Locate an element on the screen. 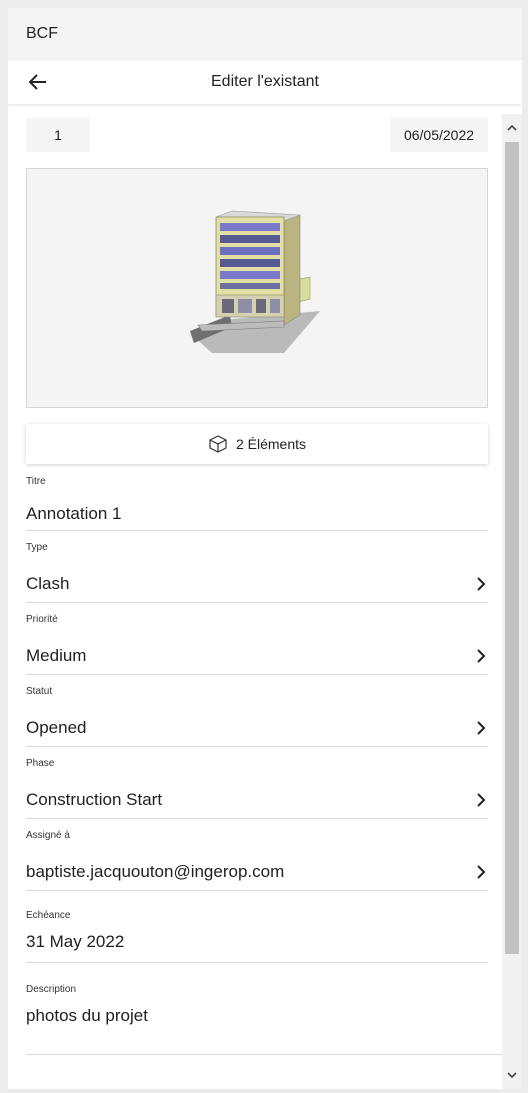 Image resolution: width=528 pixels, height=1093 pixels. field-phase-label: Phase is located at coordinates (40, 763).